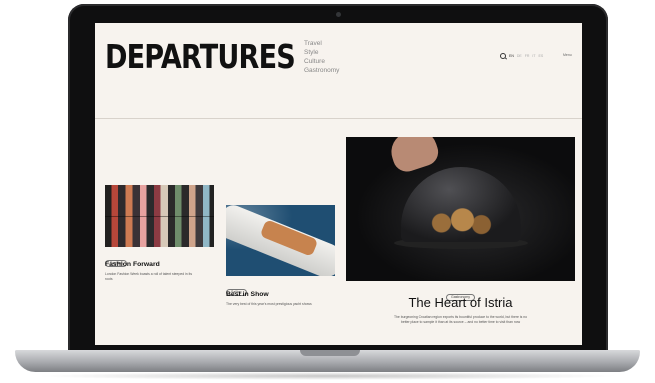 Image resolution: width=655 pixels, height=383 pixels. Describe the element at coordinates (460, 302) in the screenshot. I see `feature-title: The Heart of Istria` at that location.